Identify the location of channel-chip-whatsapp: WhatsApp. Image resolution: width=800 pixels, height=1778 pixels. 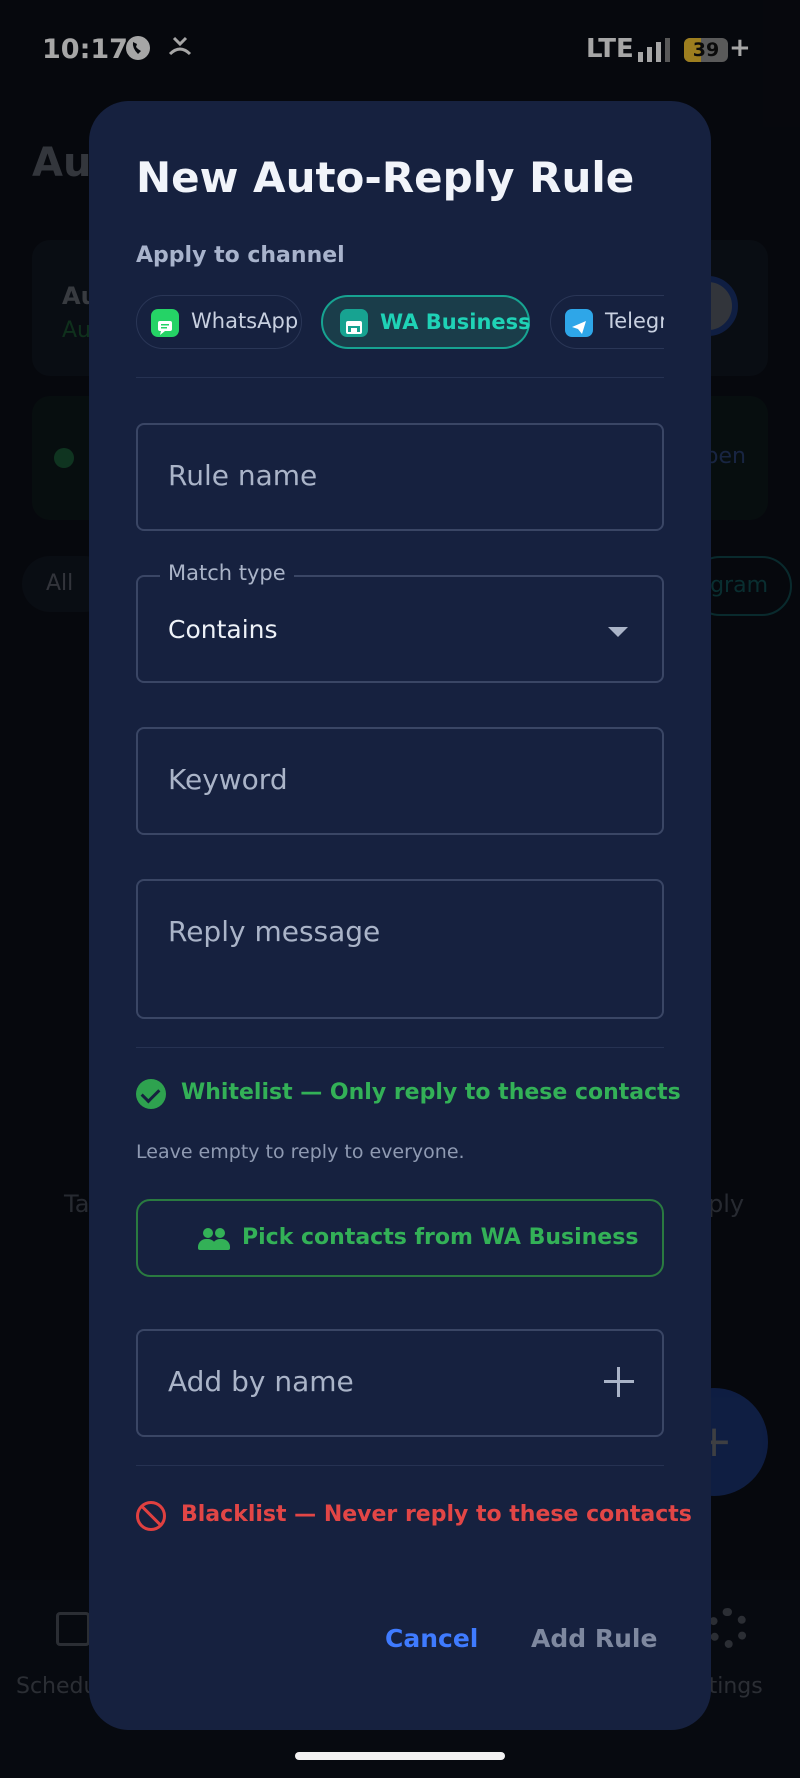
(219, 322).